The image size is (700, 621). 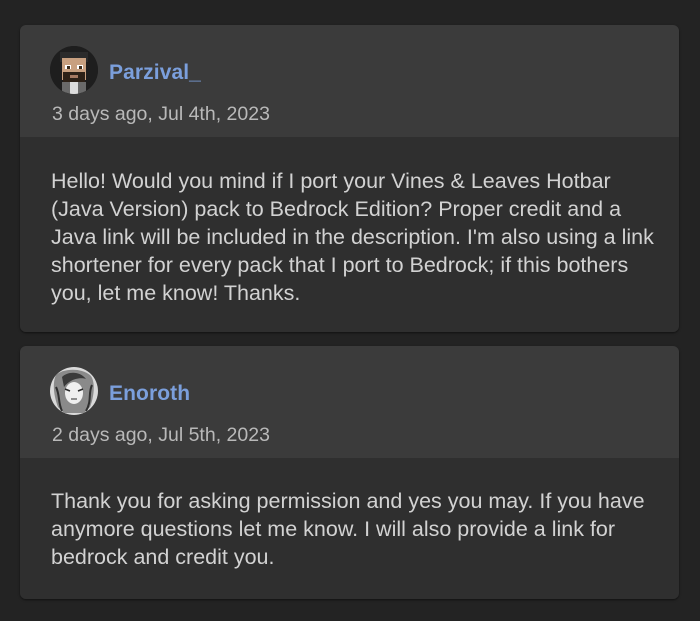 I want to click on sketch-portrait-avatar-icon, so click(x=74, y=391).